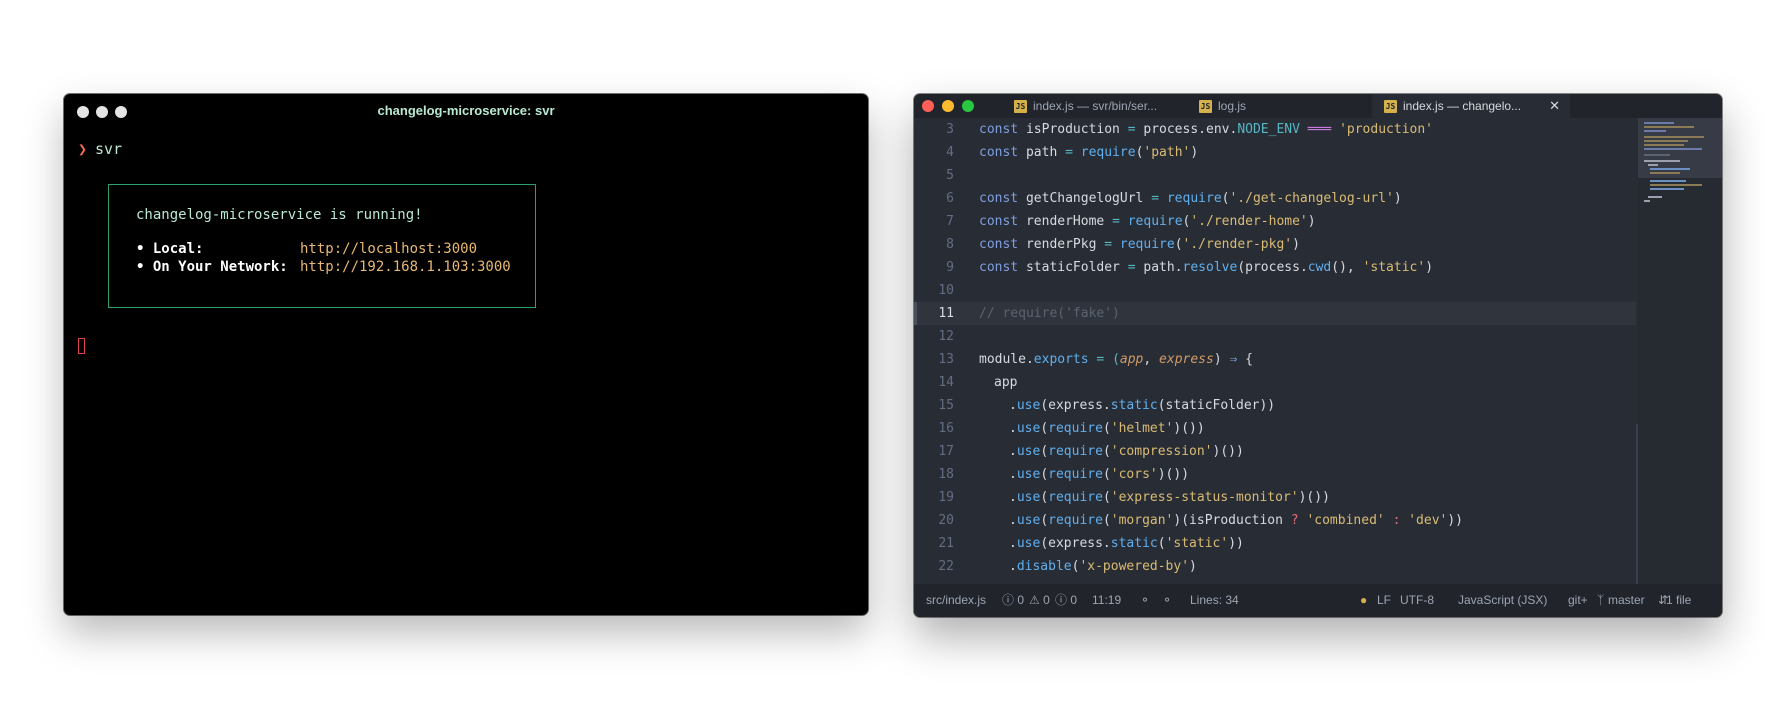 The width and height of the screenshot is (1774, 722). I want to click on status-line-count: Lines: 34, so click(1214, 600).